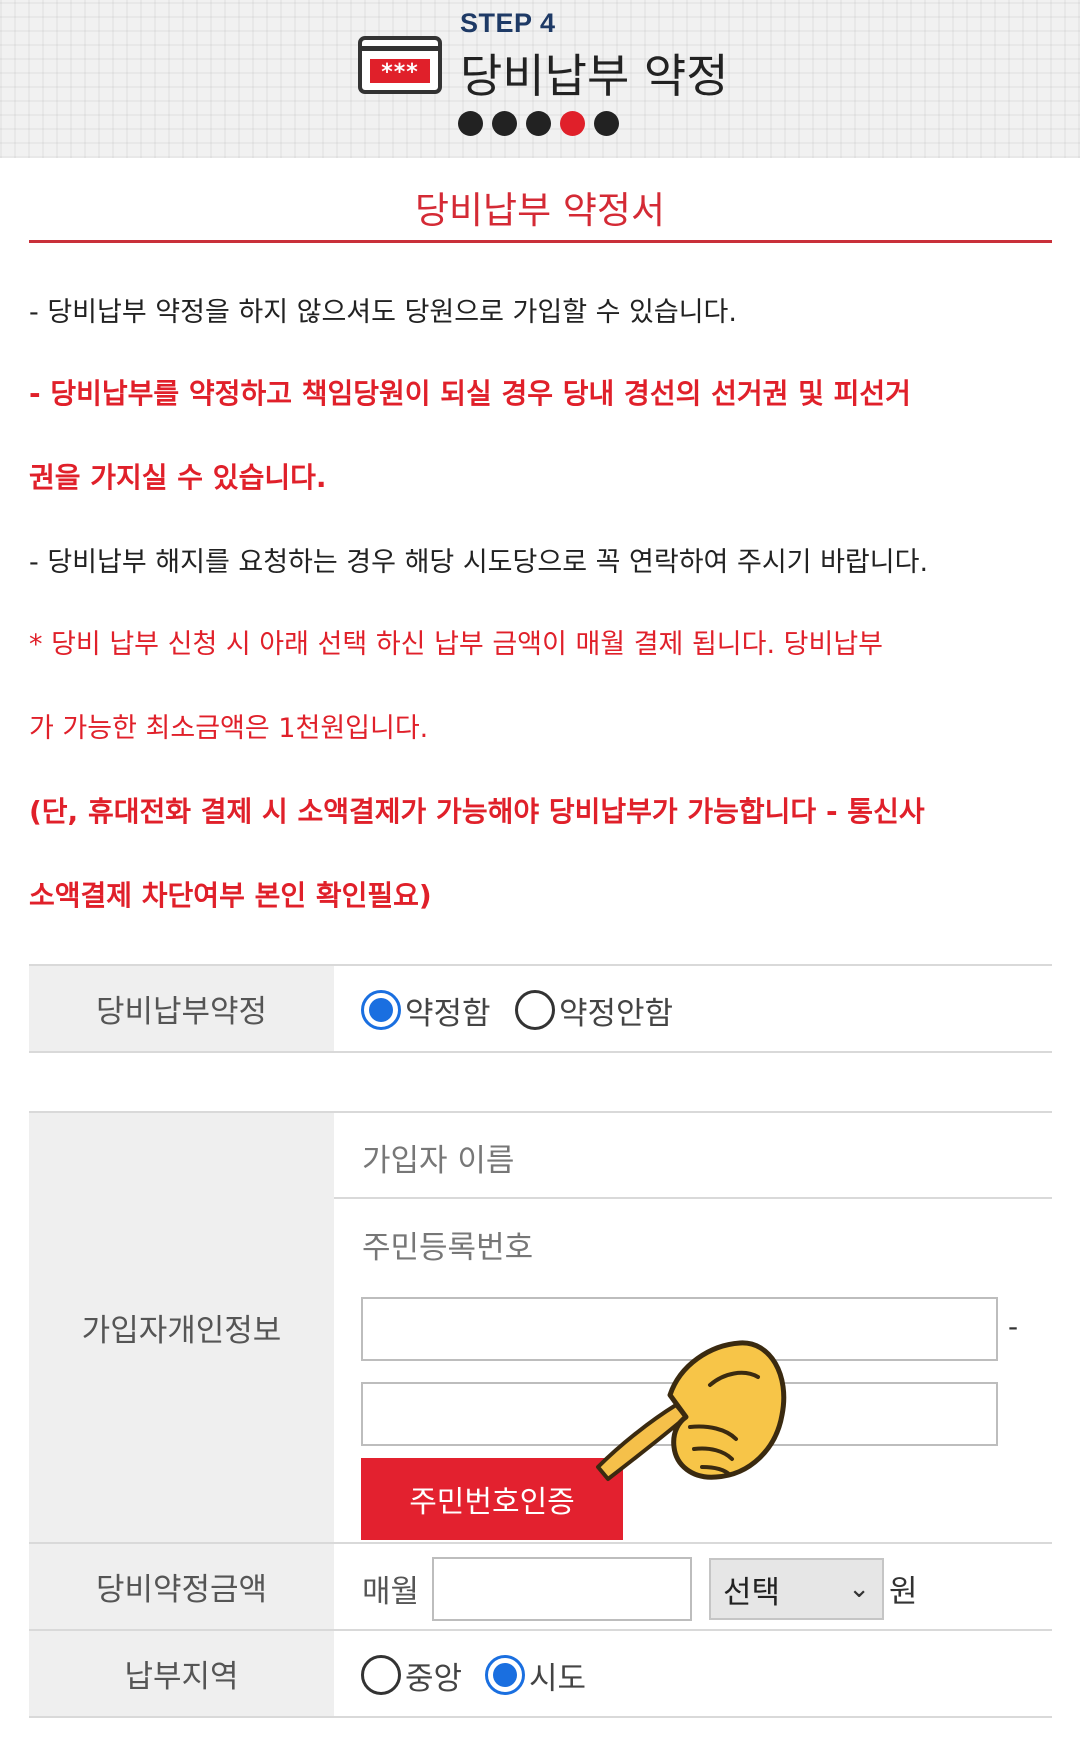  Describe the element at coordinates (562, 1589) in the screenshot. I see `amount-input` at that location.